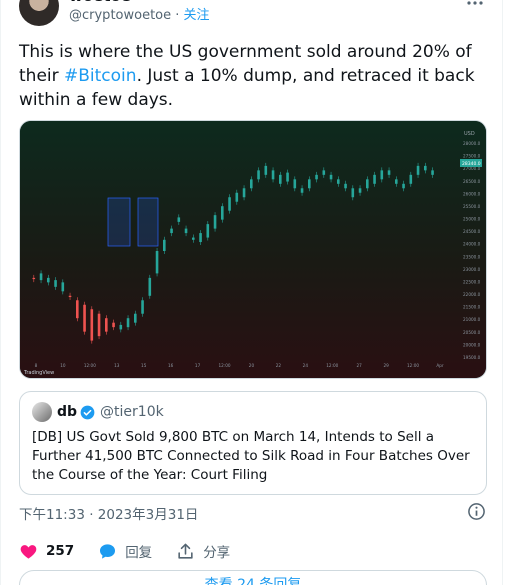 This screenshot has height=585, width=506. What do you see at coordinates (120, 15) in the screenshot?
I see `handle: @cryptowoetoe` at bounding box center [120, 15].